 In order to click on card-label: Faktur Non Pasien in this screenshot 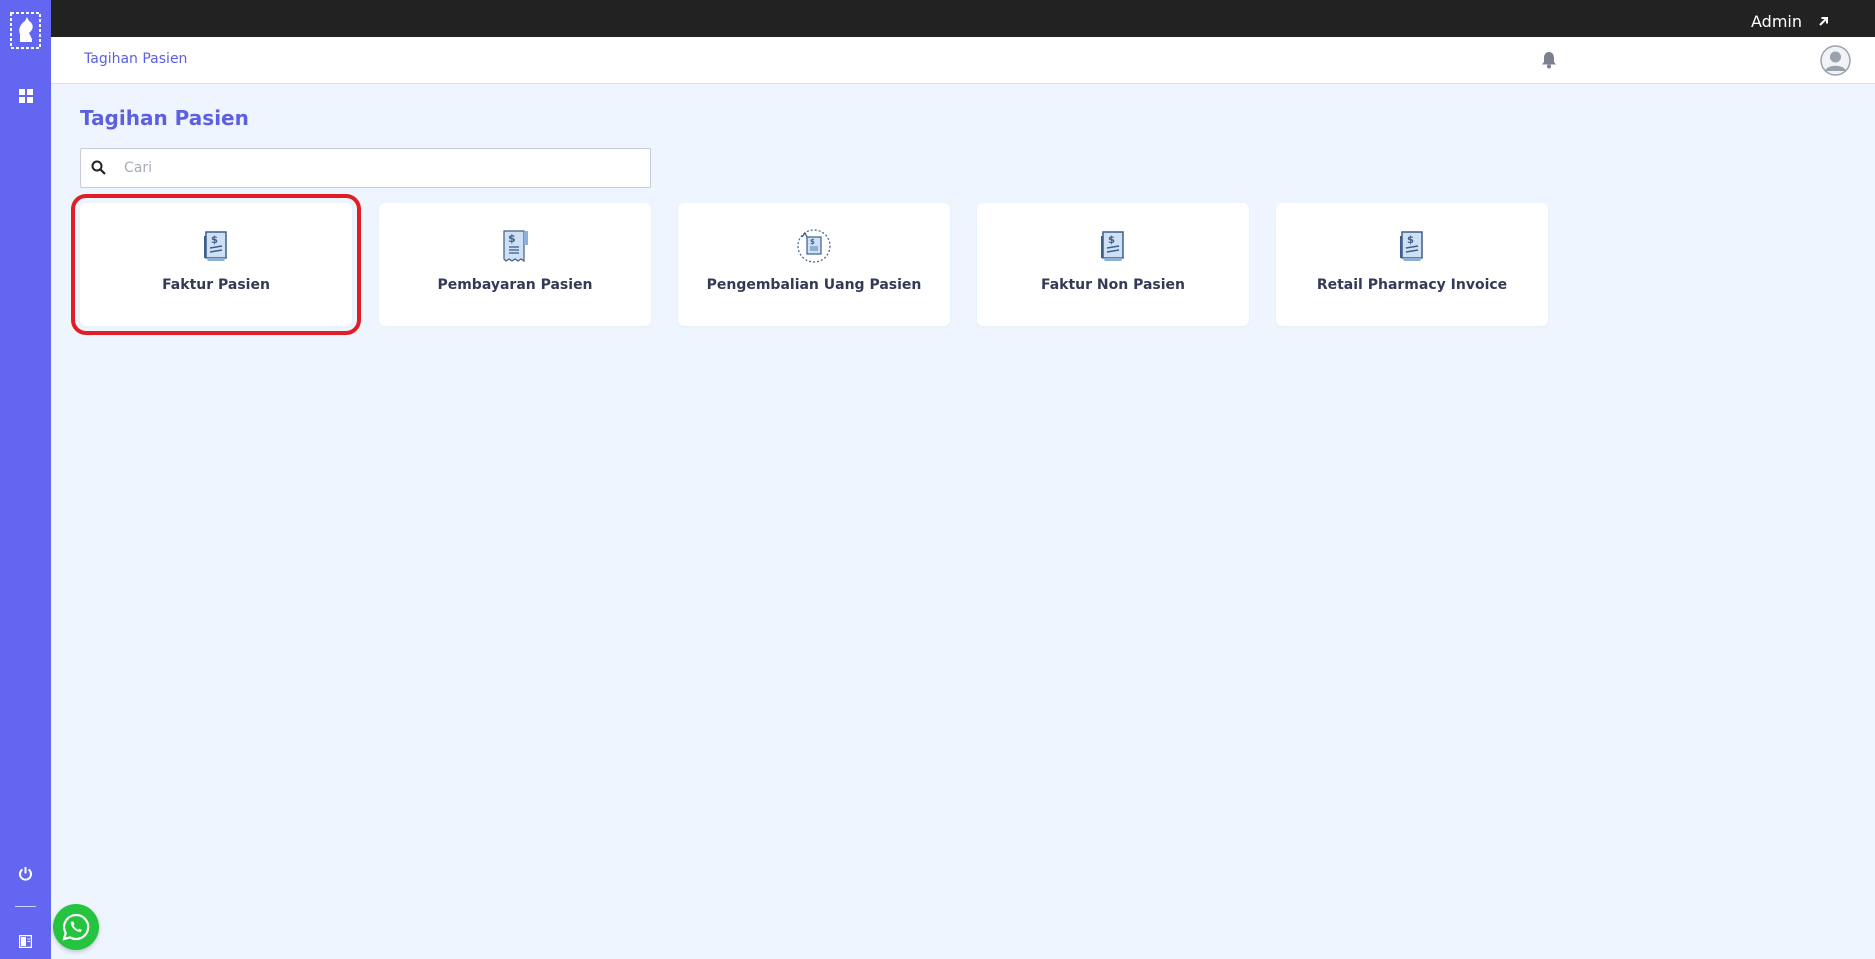, I will do `click(1113, 285)`.